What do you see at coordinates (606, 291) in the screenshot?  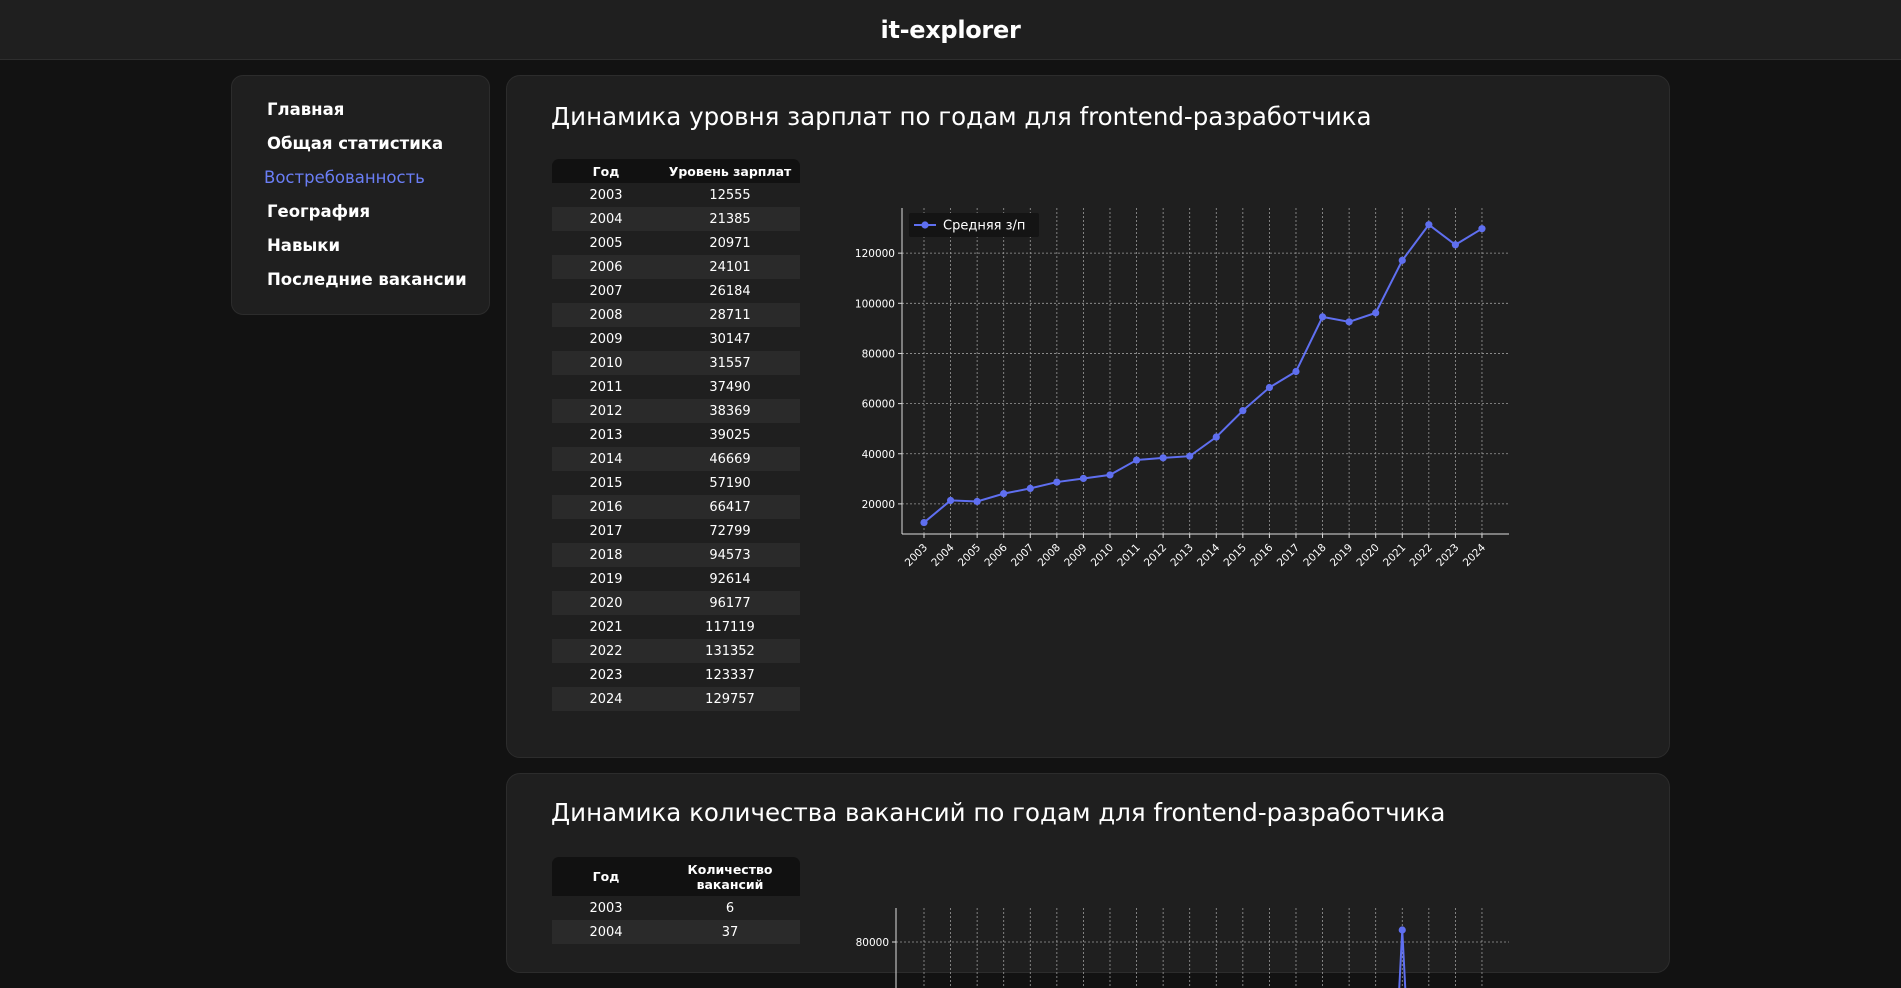 I see `cell-year: 2007` at bounding box center [606, 291].